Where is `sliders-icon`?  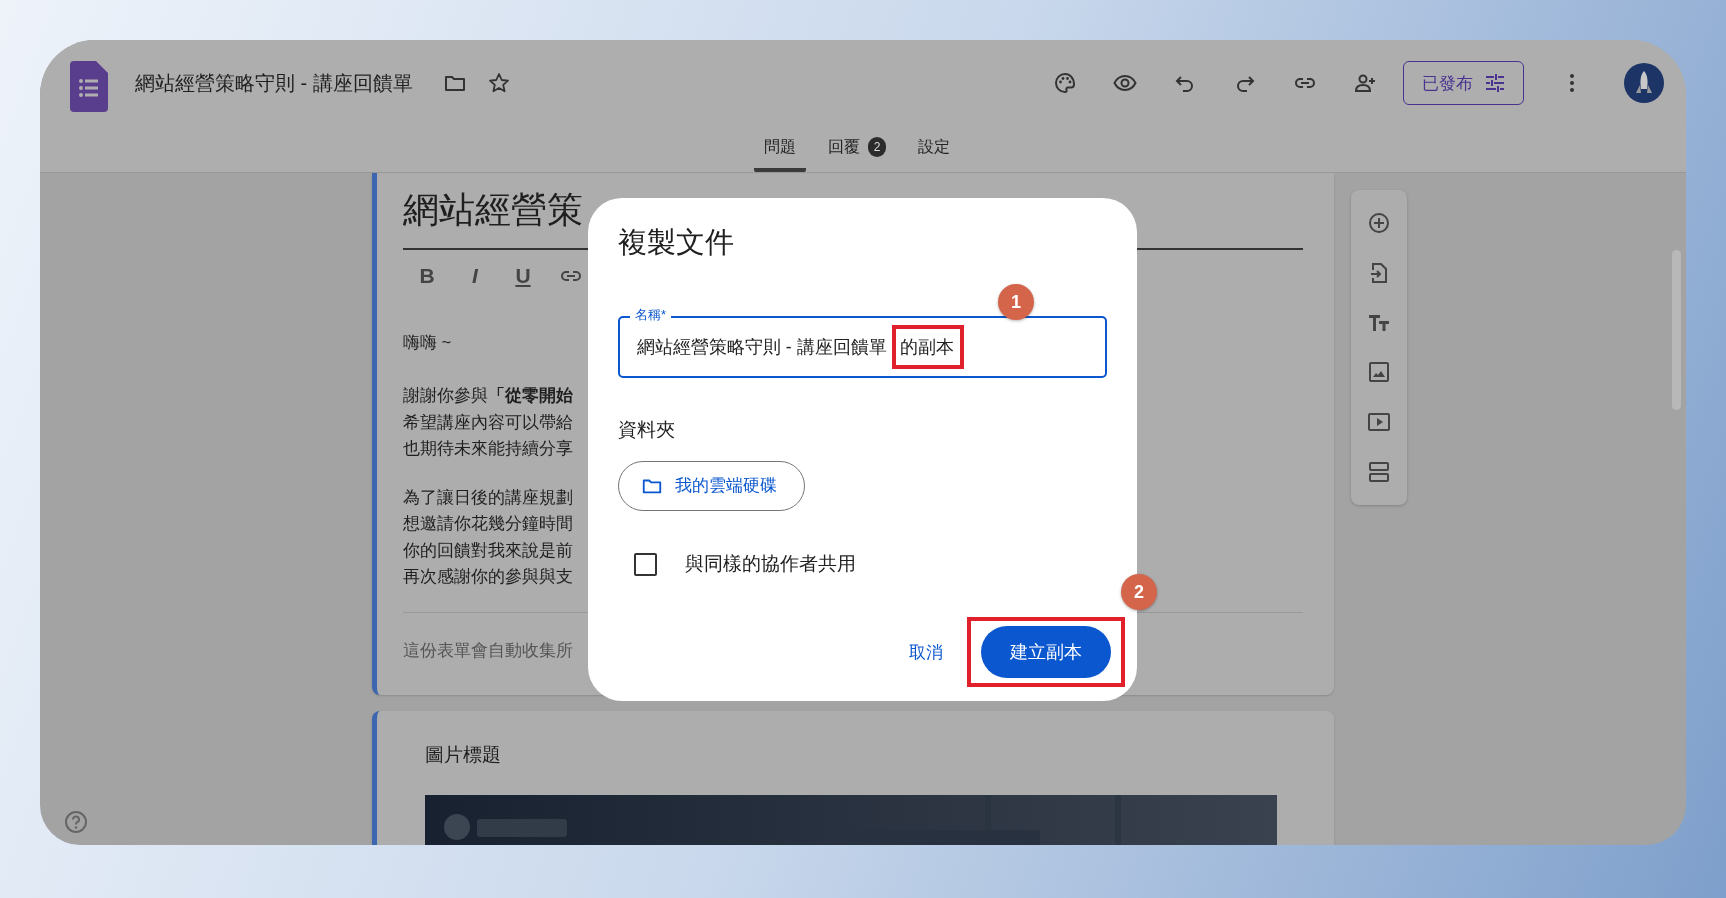 sliders-icon is located at coordinates (1495, 83).